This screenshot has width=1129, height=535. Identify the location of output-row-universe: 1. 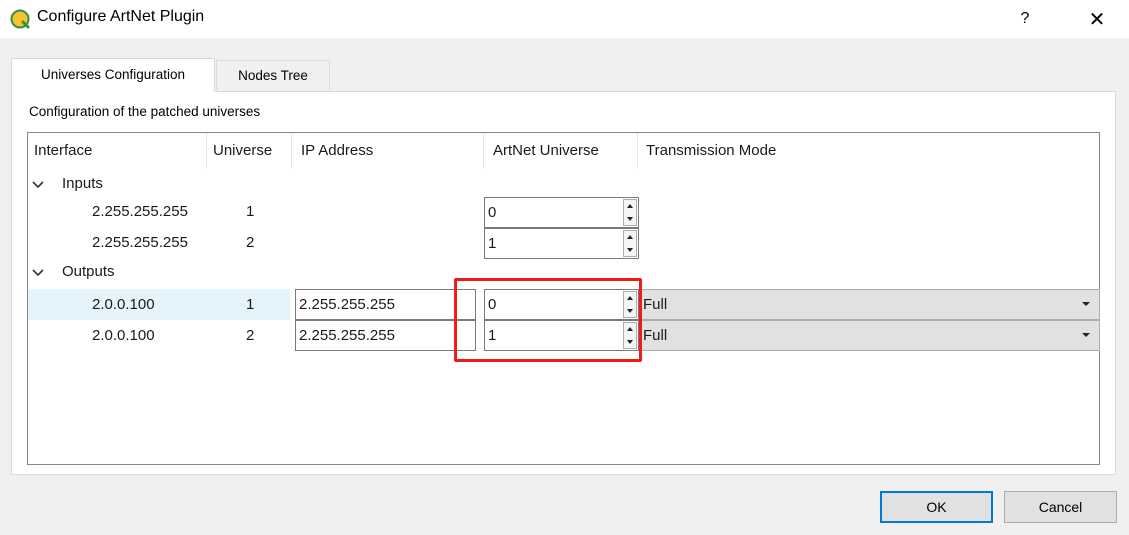
(250, 304).